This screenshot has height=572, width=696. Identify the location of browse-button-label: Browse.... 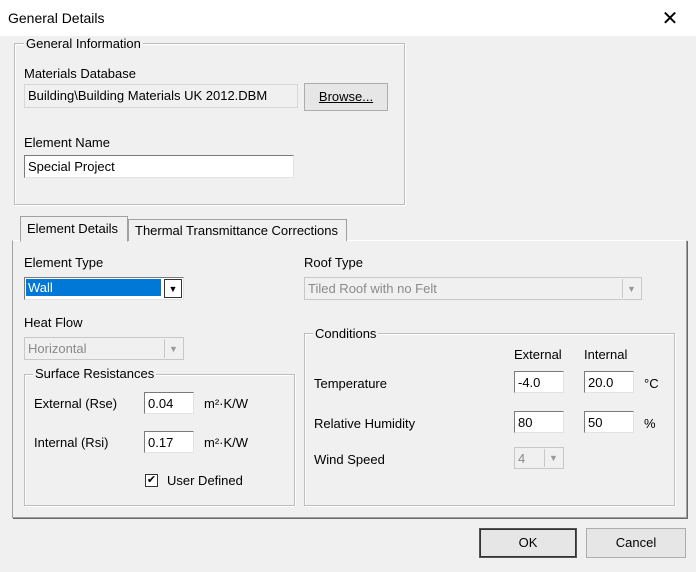
(346, 96).